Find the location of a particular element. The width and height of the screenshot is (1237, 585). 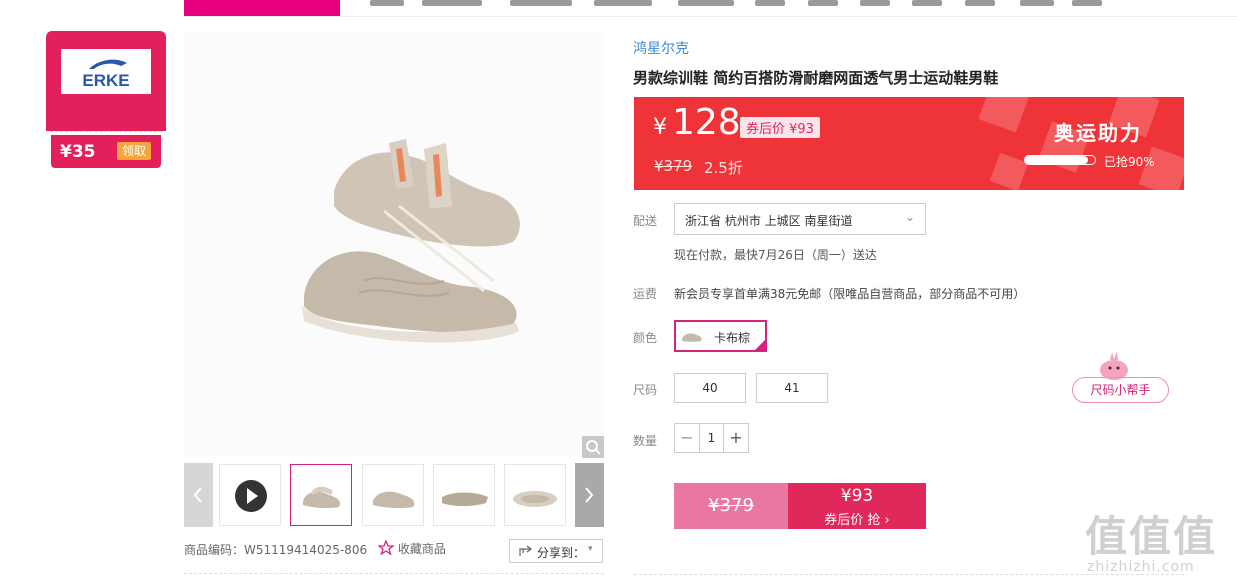

share-dropdown: 分享到： ▾ is located at coordinates (556, 551).